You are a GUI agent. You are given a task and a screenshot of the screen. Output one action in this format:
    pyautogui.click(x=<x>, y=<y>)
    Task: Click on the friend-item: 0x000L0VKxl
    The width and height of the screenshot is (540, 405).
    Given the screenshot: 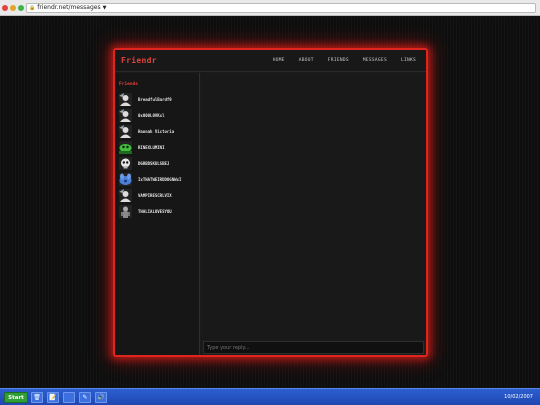 What is the action you would take?
    pyautogui.click(x=159, y=115)
    